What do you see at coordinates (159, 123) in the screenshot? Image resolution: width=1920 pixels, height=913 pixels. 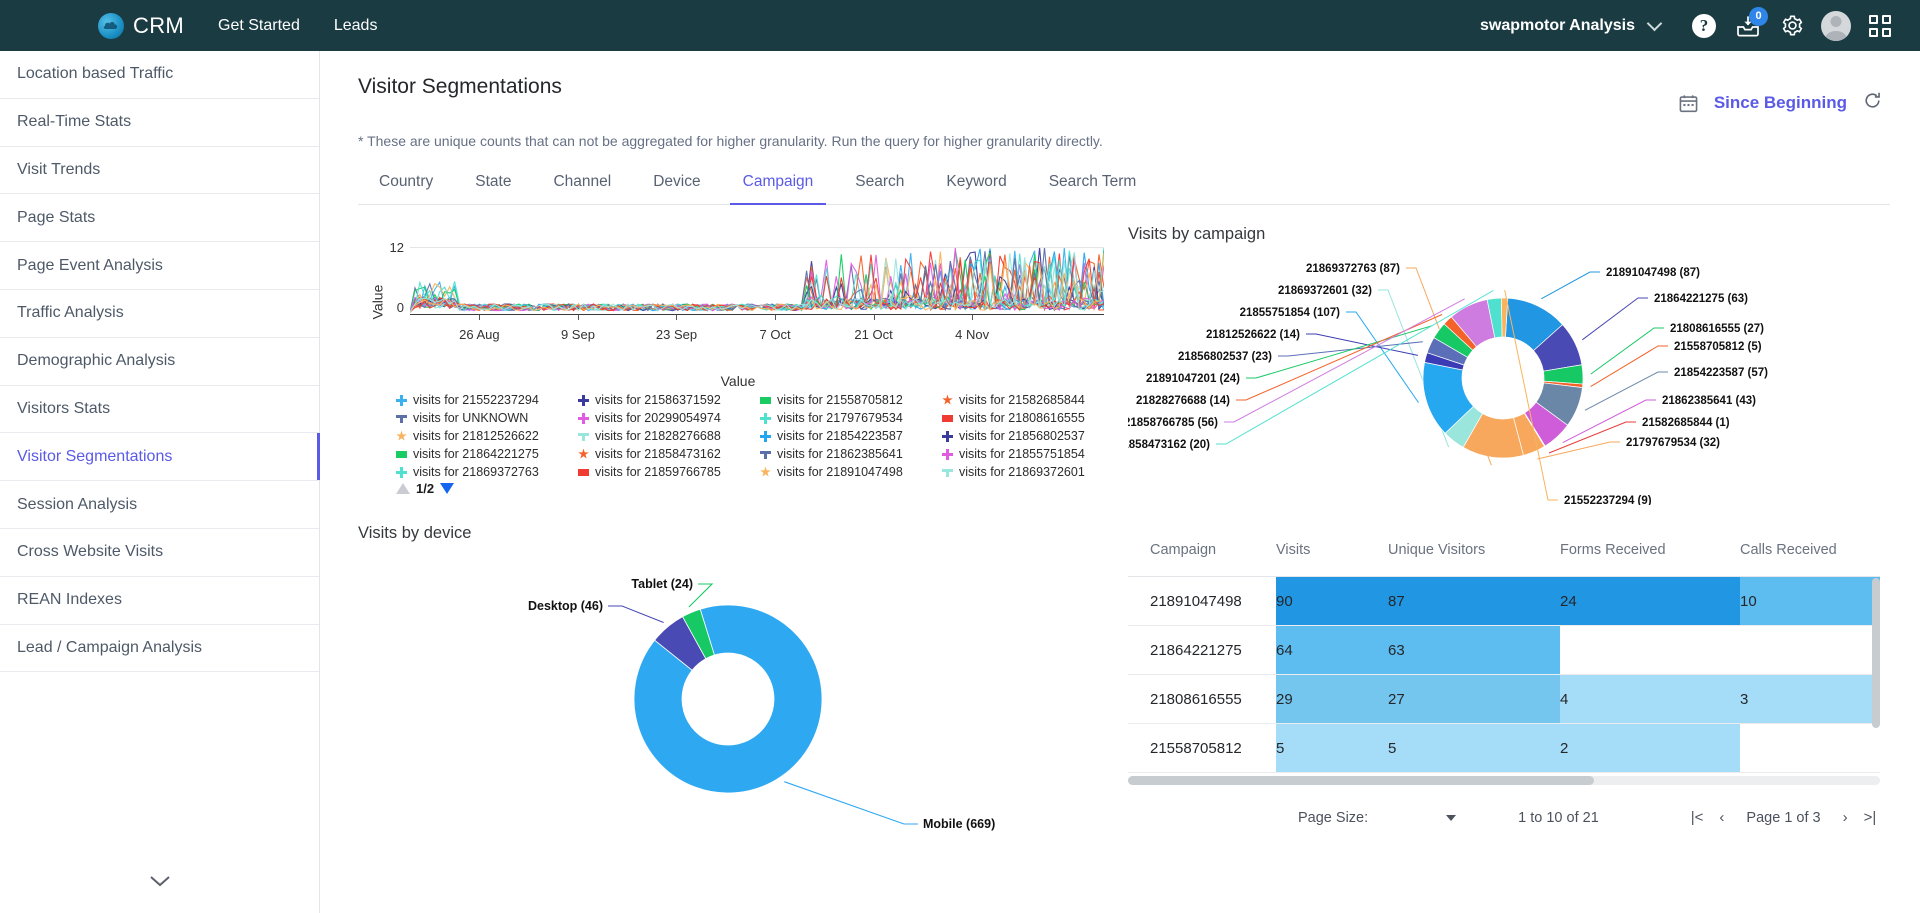 I see `sidebar-item-real-time-stats: Real-Time Stats` at bounding box center [159, 123].